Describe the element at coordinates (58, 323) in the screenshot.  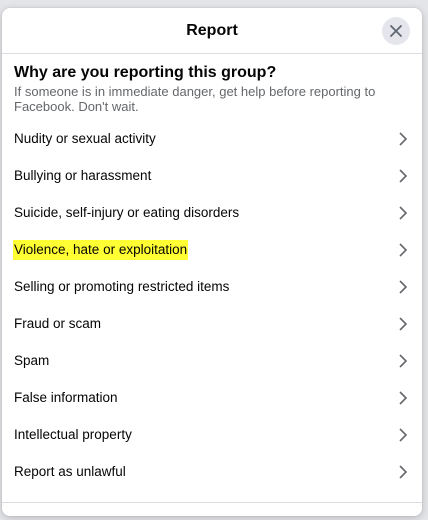
I see `option-label: Fraud or scam` at that location.